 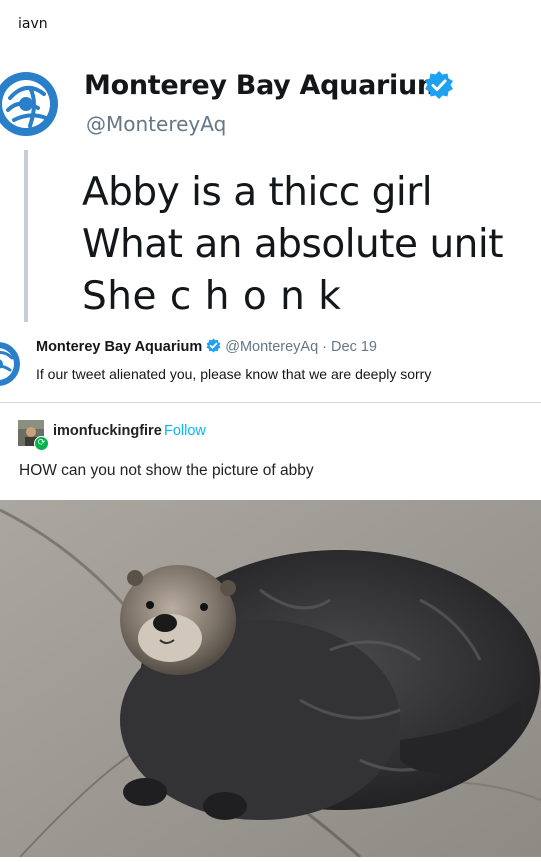 What do you see at coordinates (32, 104) in the screenshot?
I see `aquarium-logo-large` at bounding box center [32, 104].